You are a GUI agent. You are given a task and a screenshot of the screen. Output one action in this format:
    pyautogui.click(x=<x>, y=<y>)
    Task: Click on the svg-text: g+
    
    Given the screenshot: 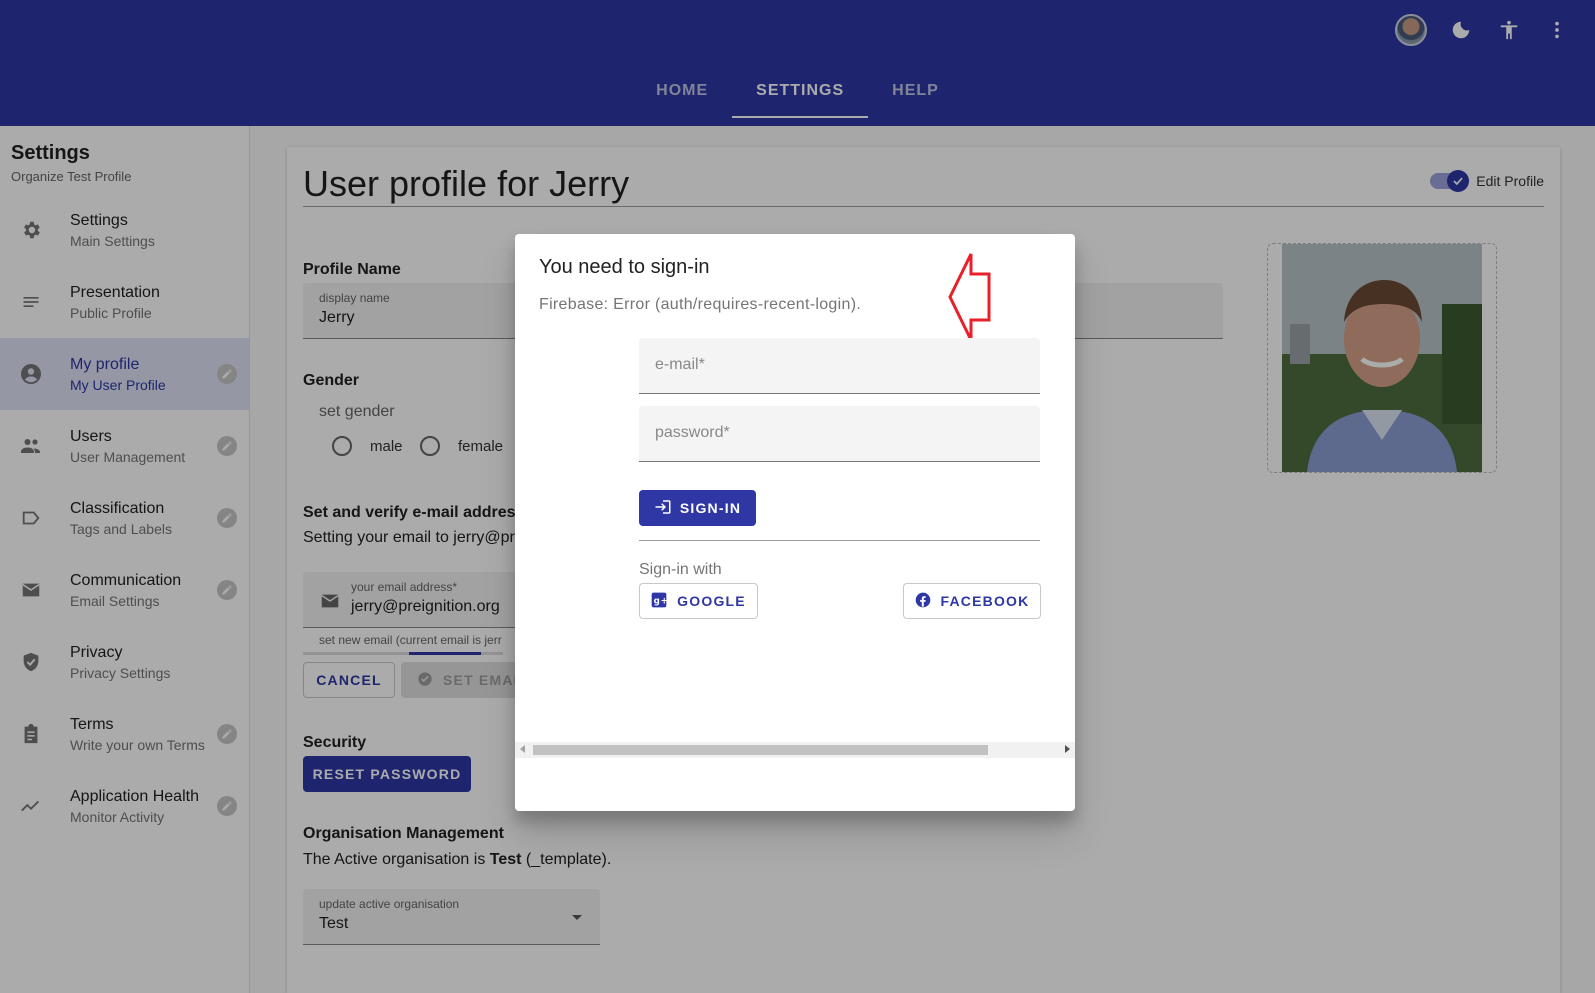 What is the action you would take?
    pyautogui.click(x=660, y=601)
    